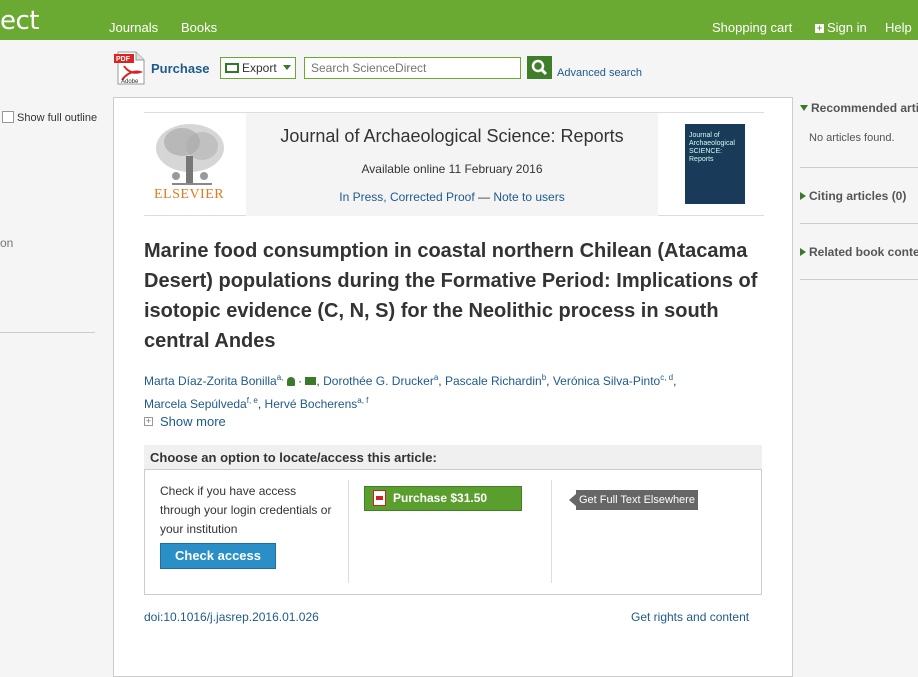 Image resolution: width=918 pixels, height=677 pixels. What do you see at coordinates (130, 68) in the screenshot?
I see `pdf-adobe-icon: PDF Adobe` at bounding box center [130, 68].